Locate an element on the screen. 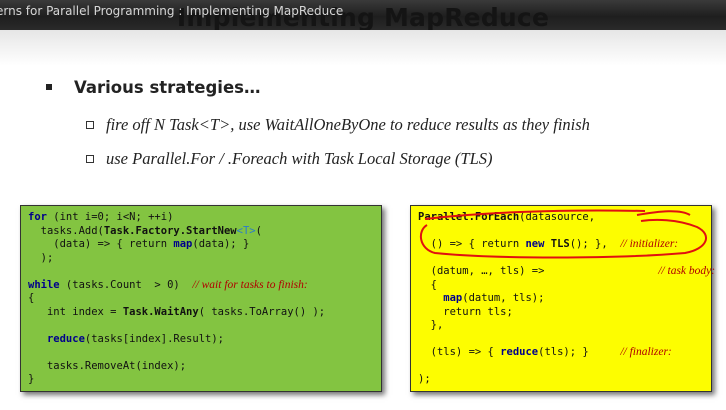  code-text: ( tasks.ToArray() ); is located at coordinates (262, 311).